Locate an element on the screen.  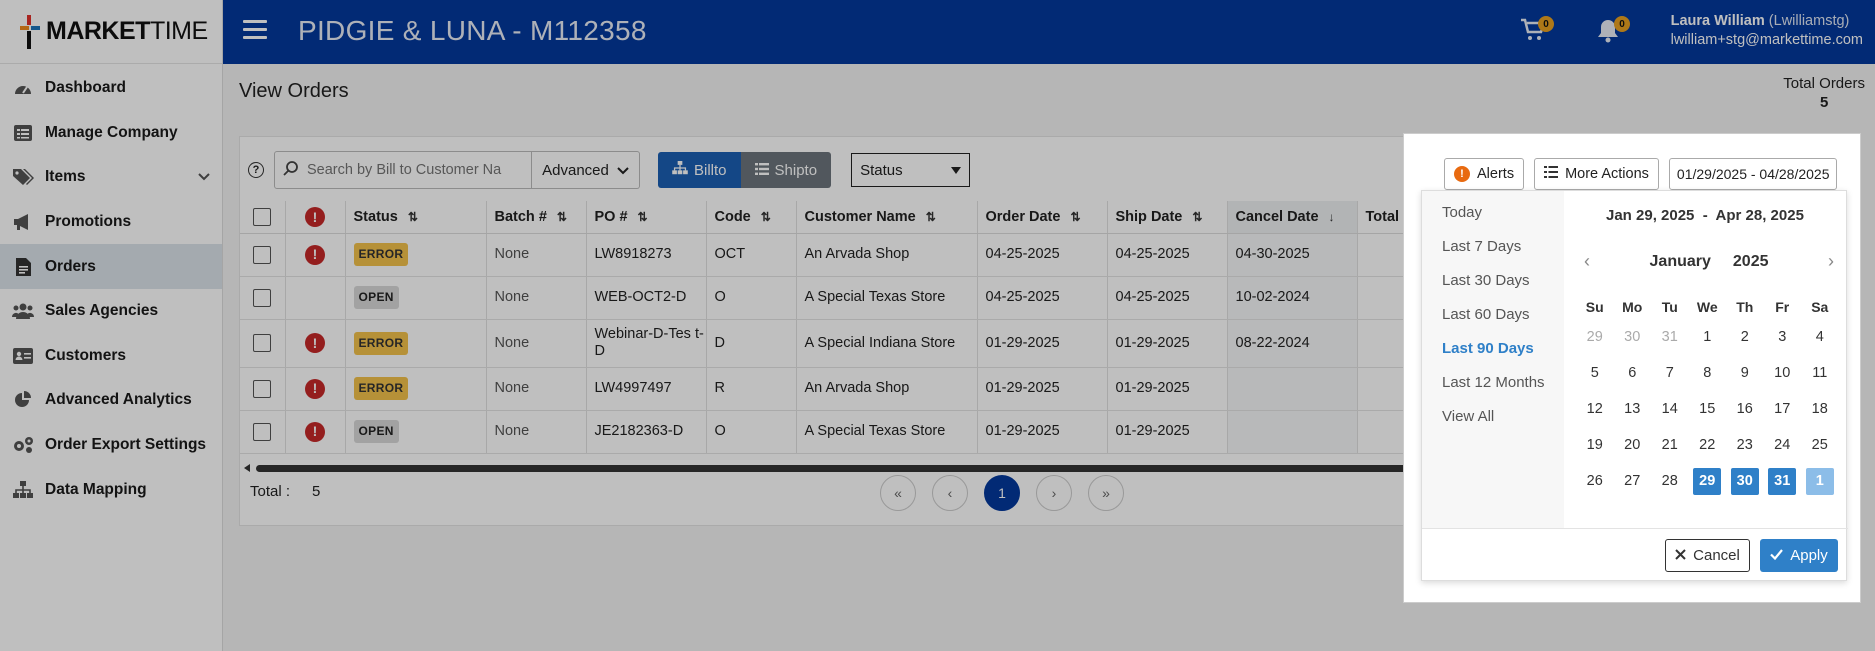
calendar-day: 1 is located at coordinates (1708, 337).